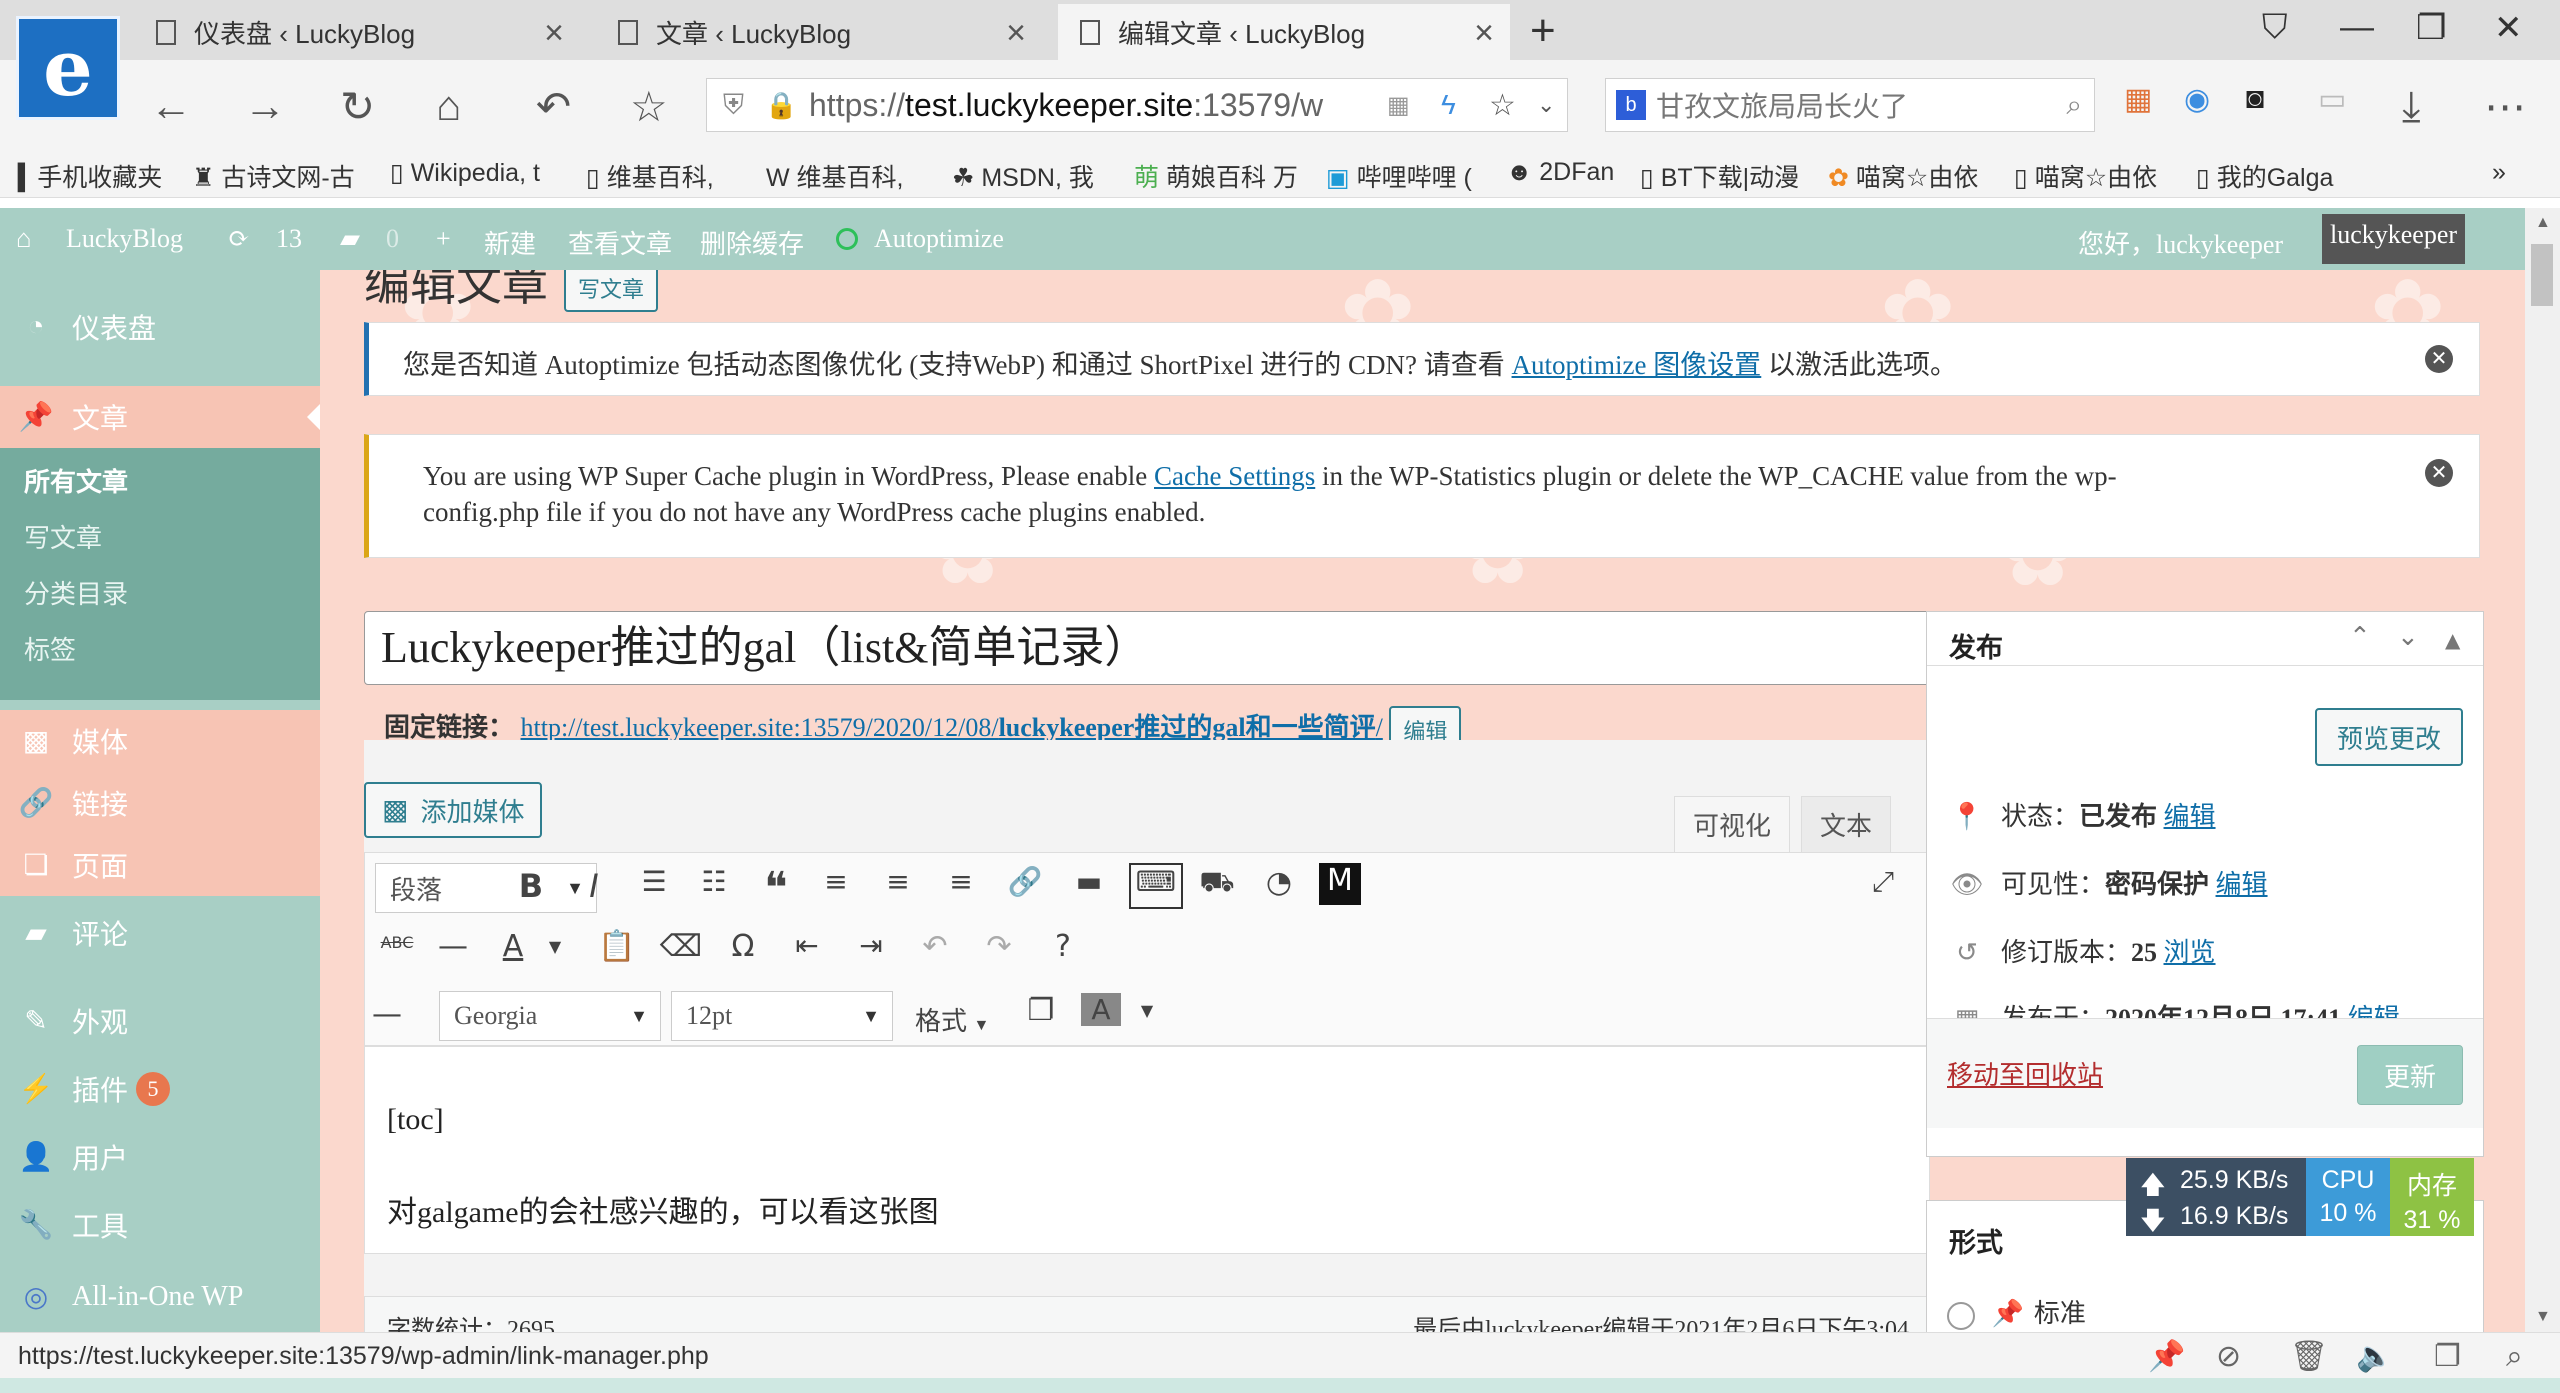 The height and width of the screenshot is (1393, 2560). Describe the element at coordinates (1089, 881) in the screenshot. I see `read-more-icon: ▬` at that location.